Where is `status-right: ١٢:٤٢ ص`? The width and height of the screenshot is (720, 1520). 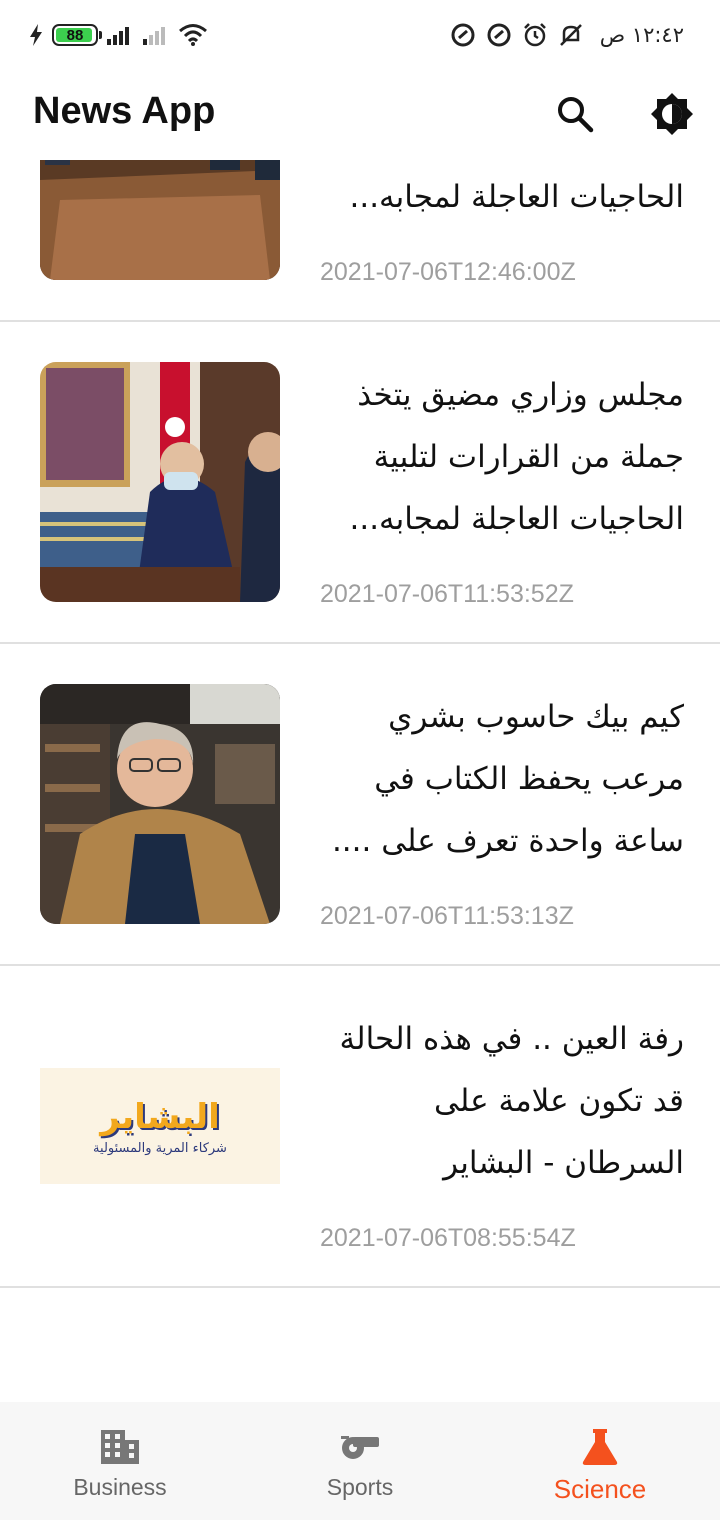
status-right: ١٢:٤٢ ص is located at coordinates (567, 35).